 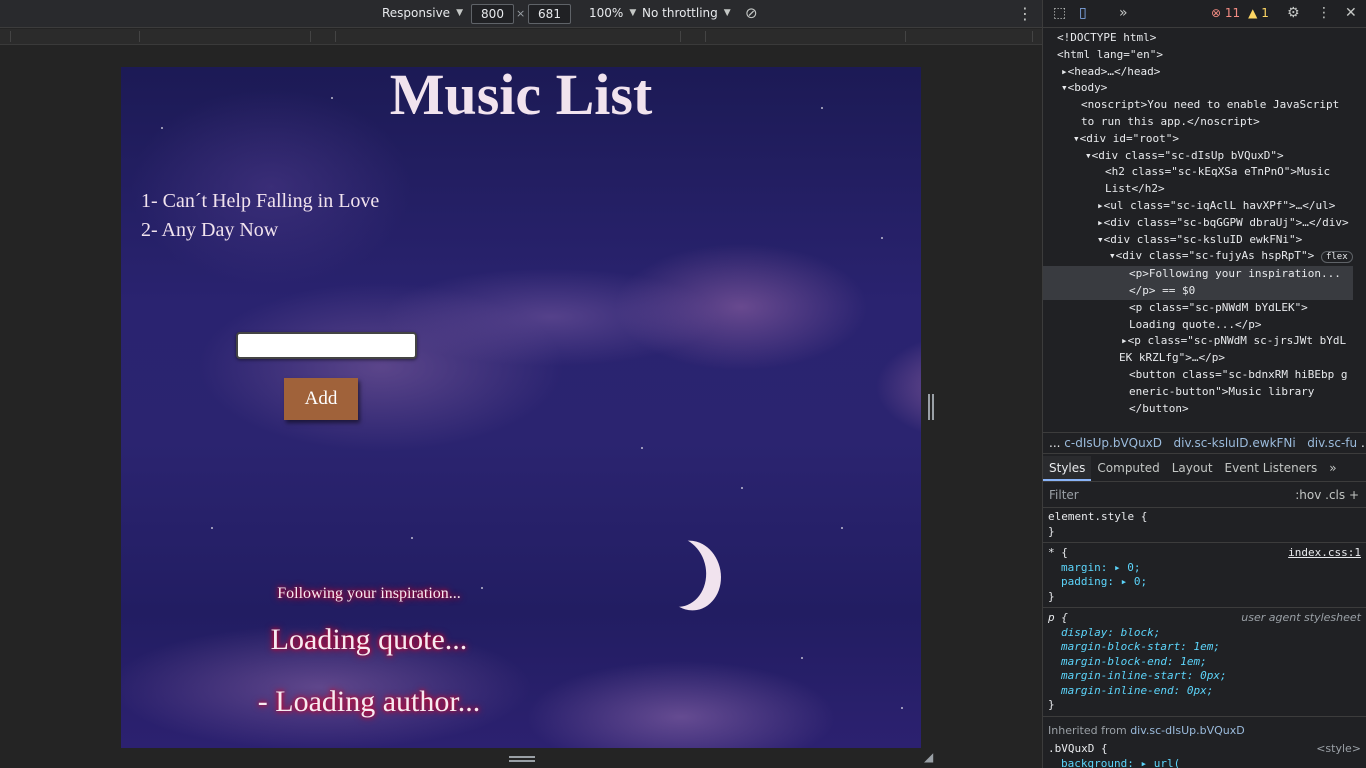 I want to click on inspect-element-icon: ⬚, so click(x=1059, y=13).